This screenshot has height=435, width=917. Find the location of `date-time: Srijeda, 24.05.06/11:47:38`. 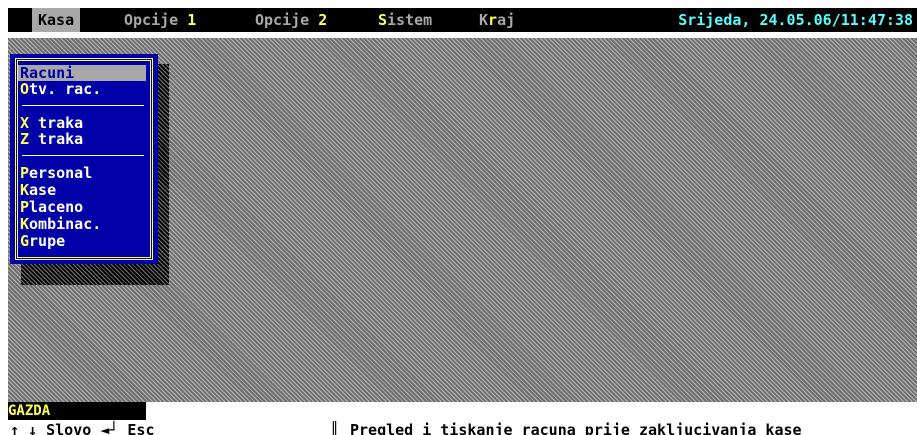

date-time: Srijeda, 24.05.06/11:47:38 is located at coordinates (795, 20).